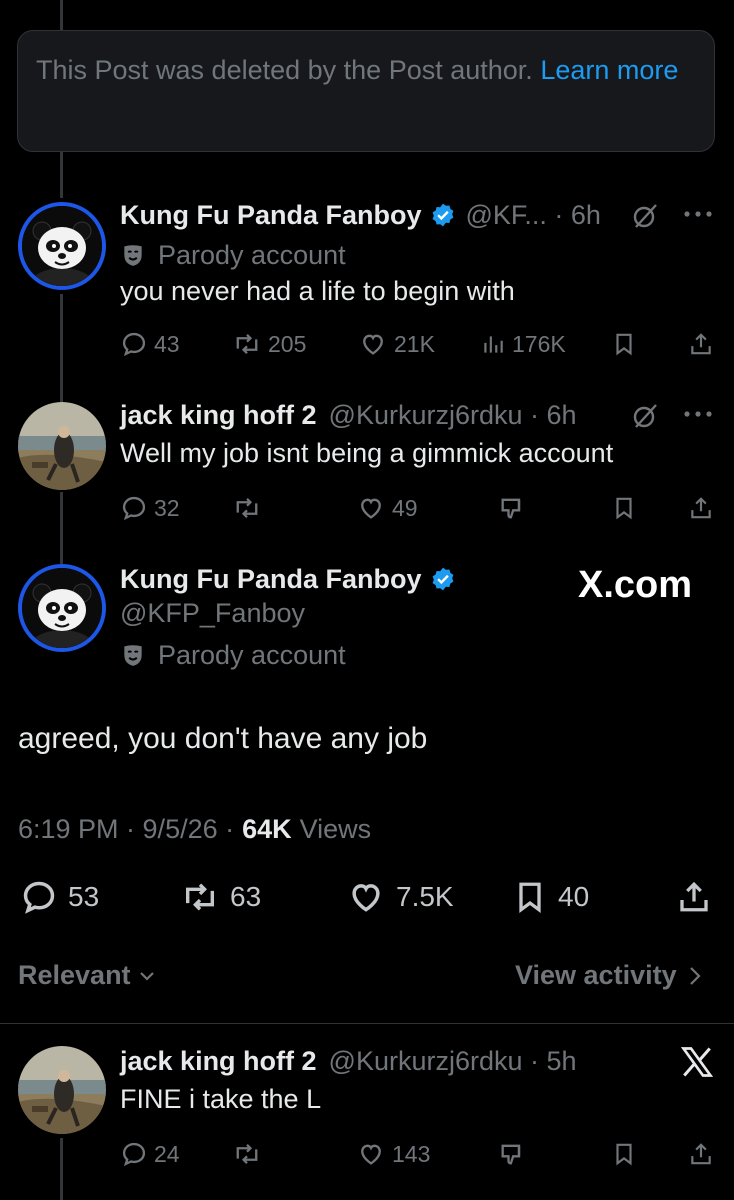 This screenshot has width=734, height=1200. What do you see at coordinates (287, 343) in the screenshot?
I see `repost-count: 205` at bounding box center [287, 343].